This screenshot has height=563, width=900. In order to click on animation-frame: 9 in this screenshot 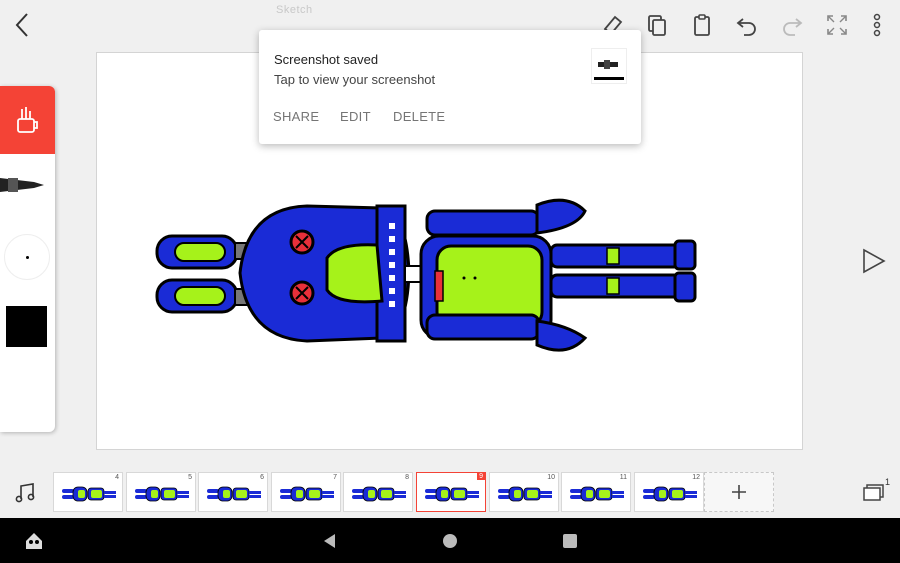, I will do `click(451, 492)`.